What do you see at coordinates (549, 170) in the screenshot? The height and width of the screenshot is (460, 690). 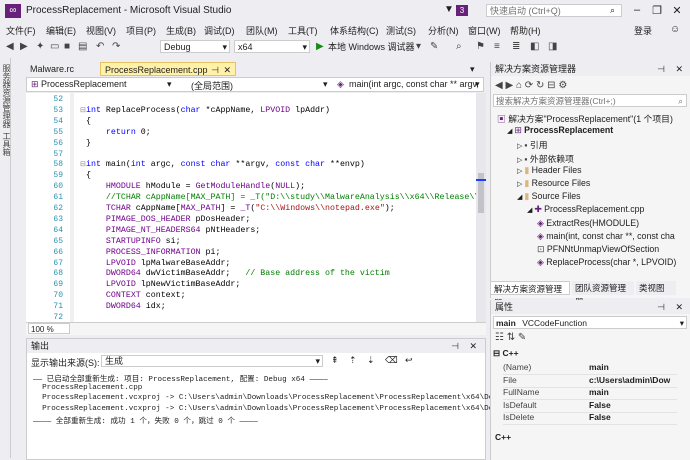 I see `tree-item: ▷ ▮ Header Files` at bounding box center [549, 170].